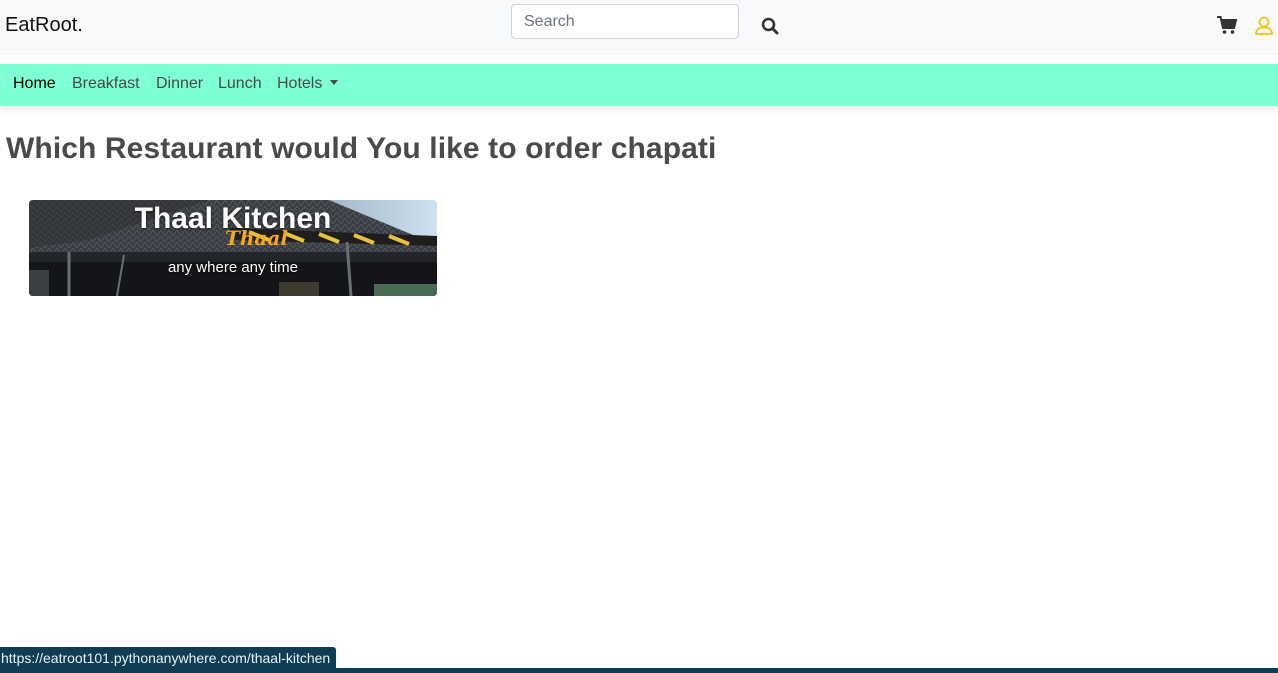 This screenshot has width=1278, height=673. Describe the element at coordinates (639, 85) in the screenshot. I see `main-nav: Home Breakfast Dinner Lunch Hotels` at that location.